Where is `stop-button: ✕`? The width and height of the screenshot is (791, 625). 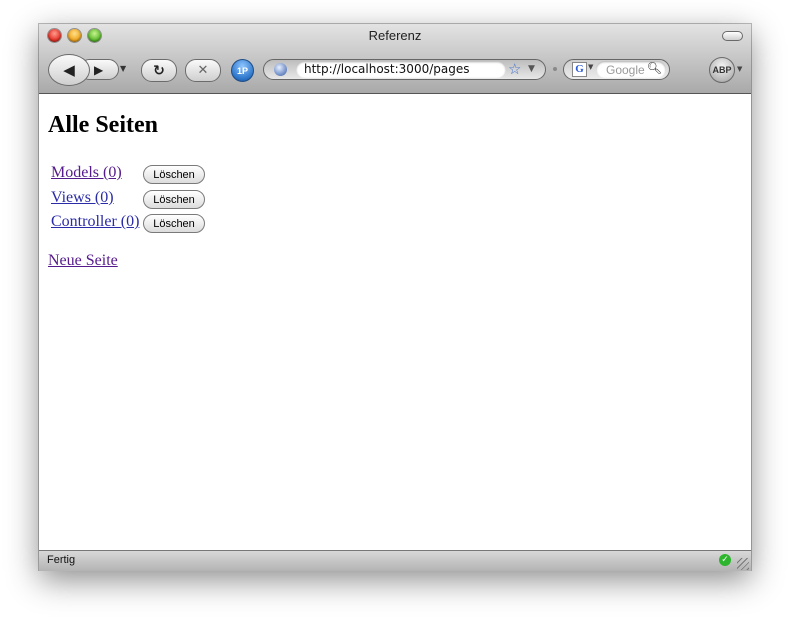
stop-button: ✕ is located at coordinates (203, 70).